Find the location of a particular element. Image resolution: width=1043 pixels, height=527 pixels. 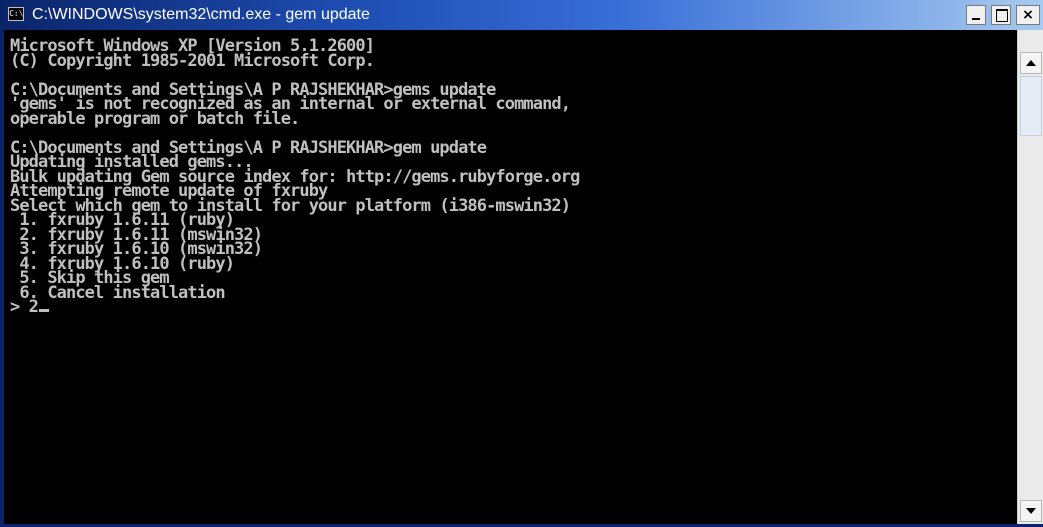

maximize-icon is located at coordinates (1002, 15).